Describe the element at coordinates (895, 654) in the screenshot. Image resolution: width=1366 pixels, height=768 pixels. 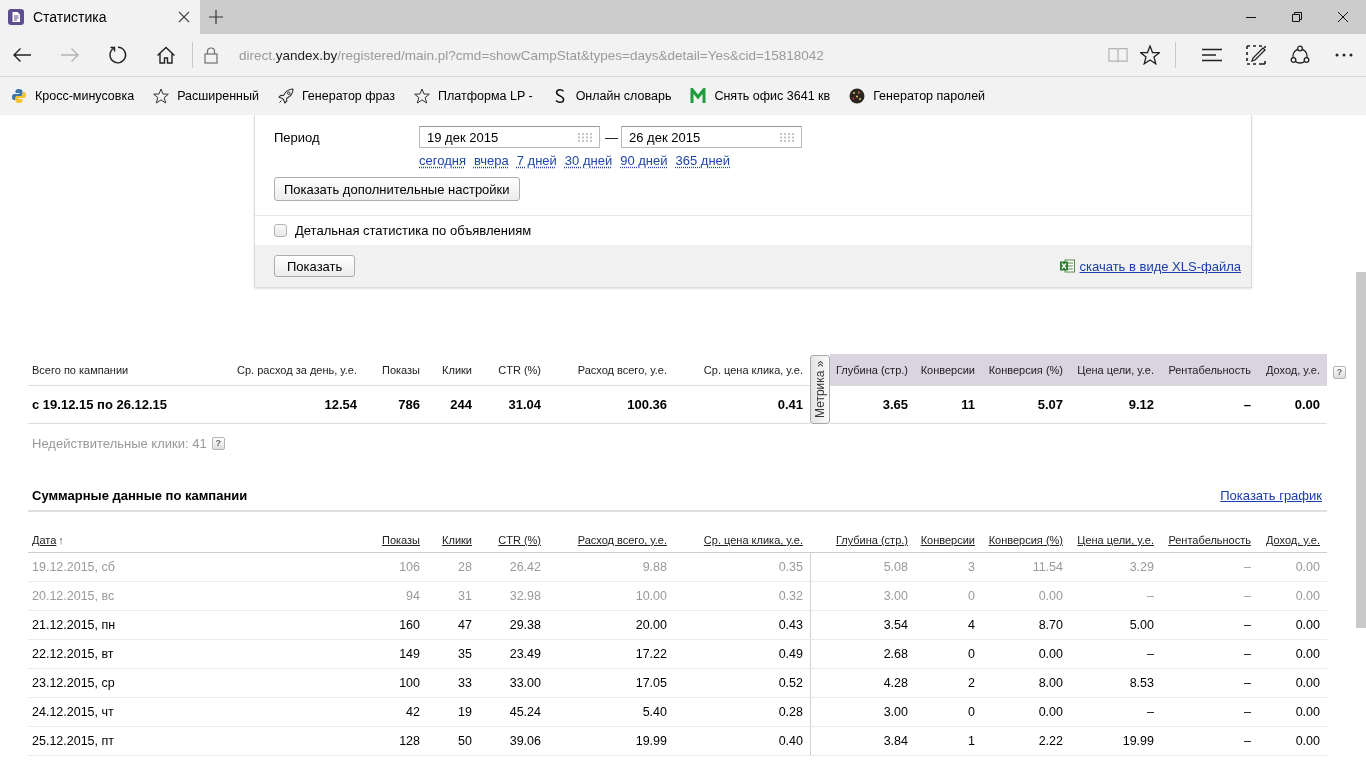
I see `table-cell-text: 2.68` at that location.